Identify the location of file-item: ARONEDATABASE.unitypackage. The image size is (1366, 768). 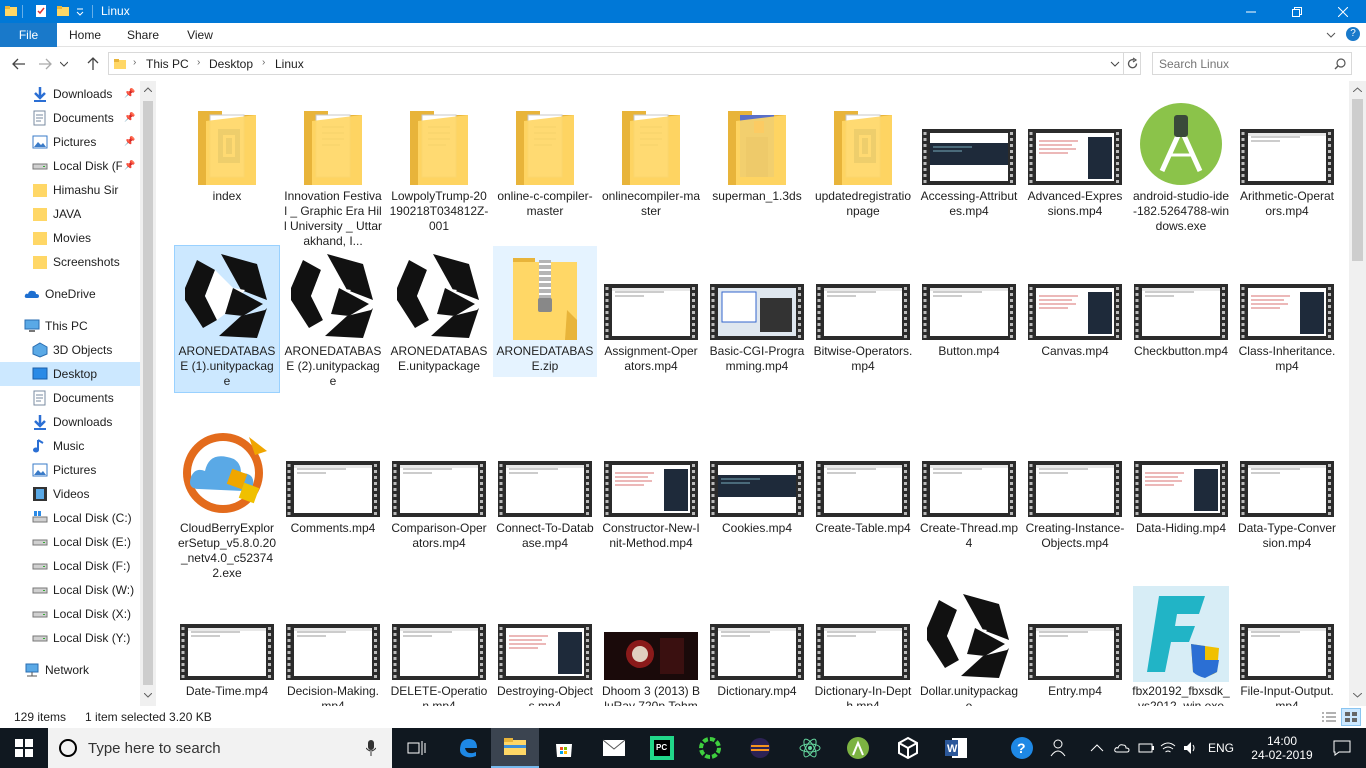
(439, 311).